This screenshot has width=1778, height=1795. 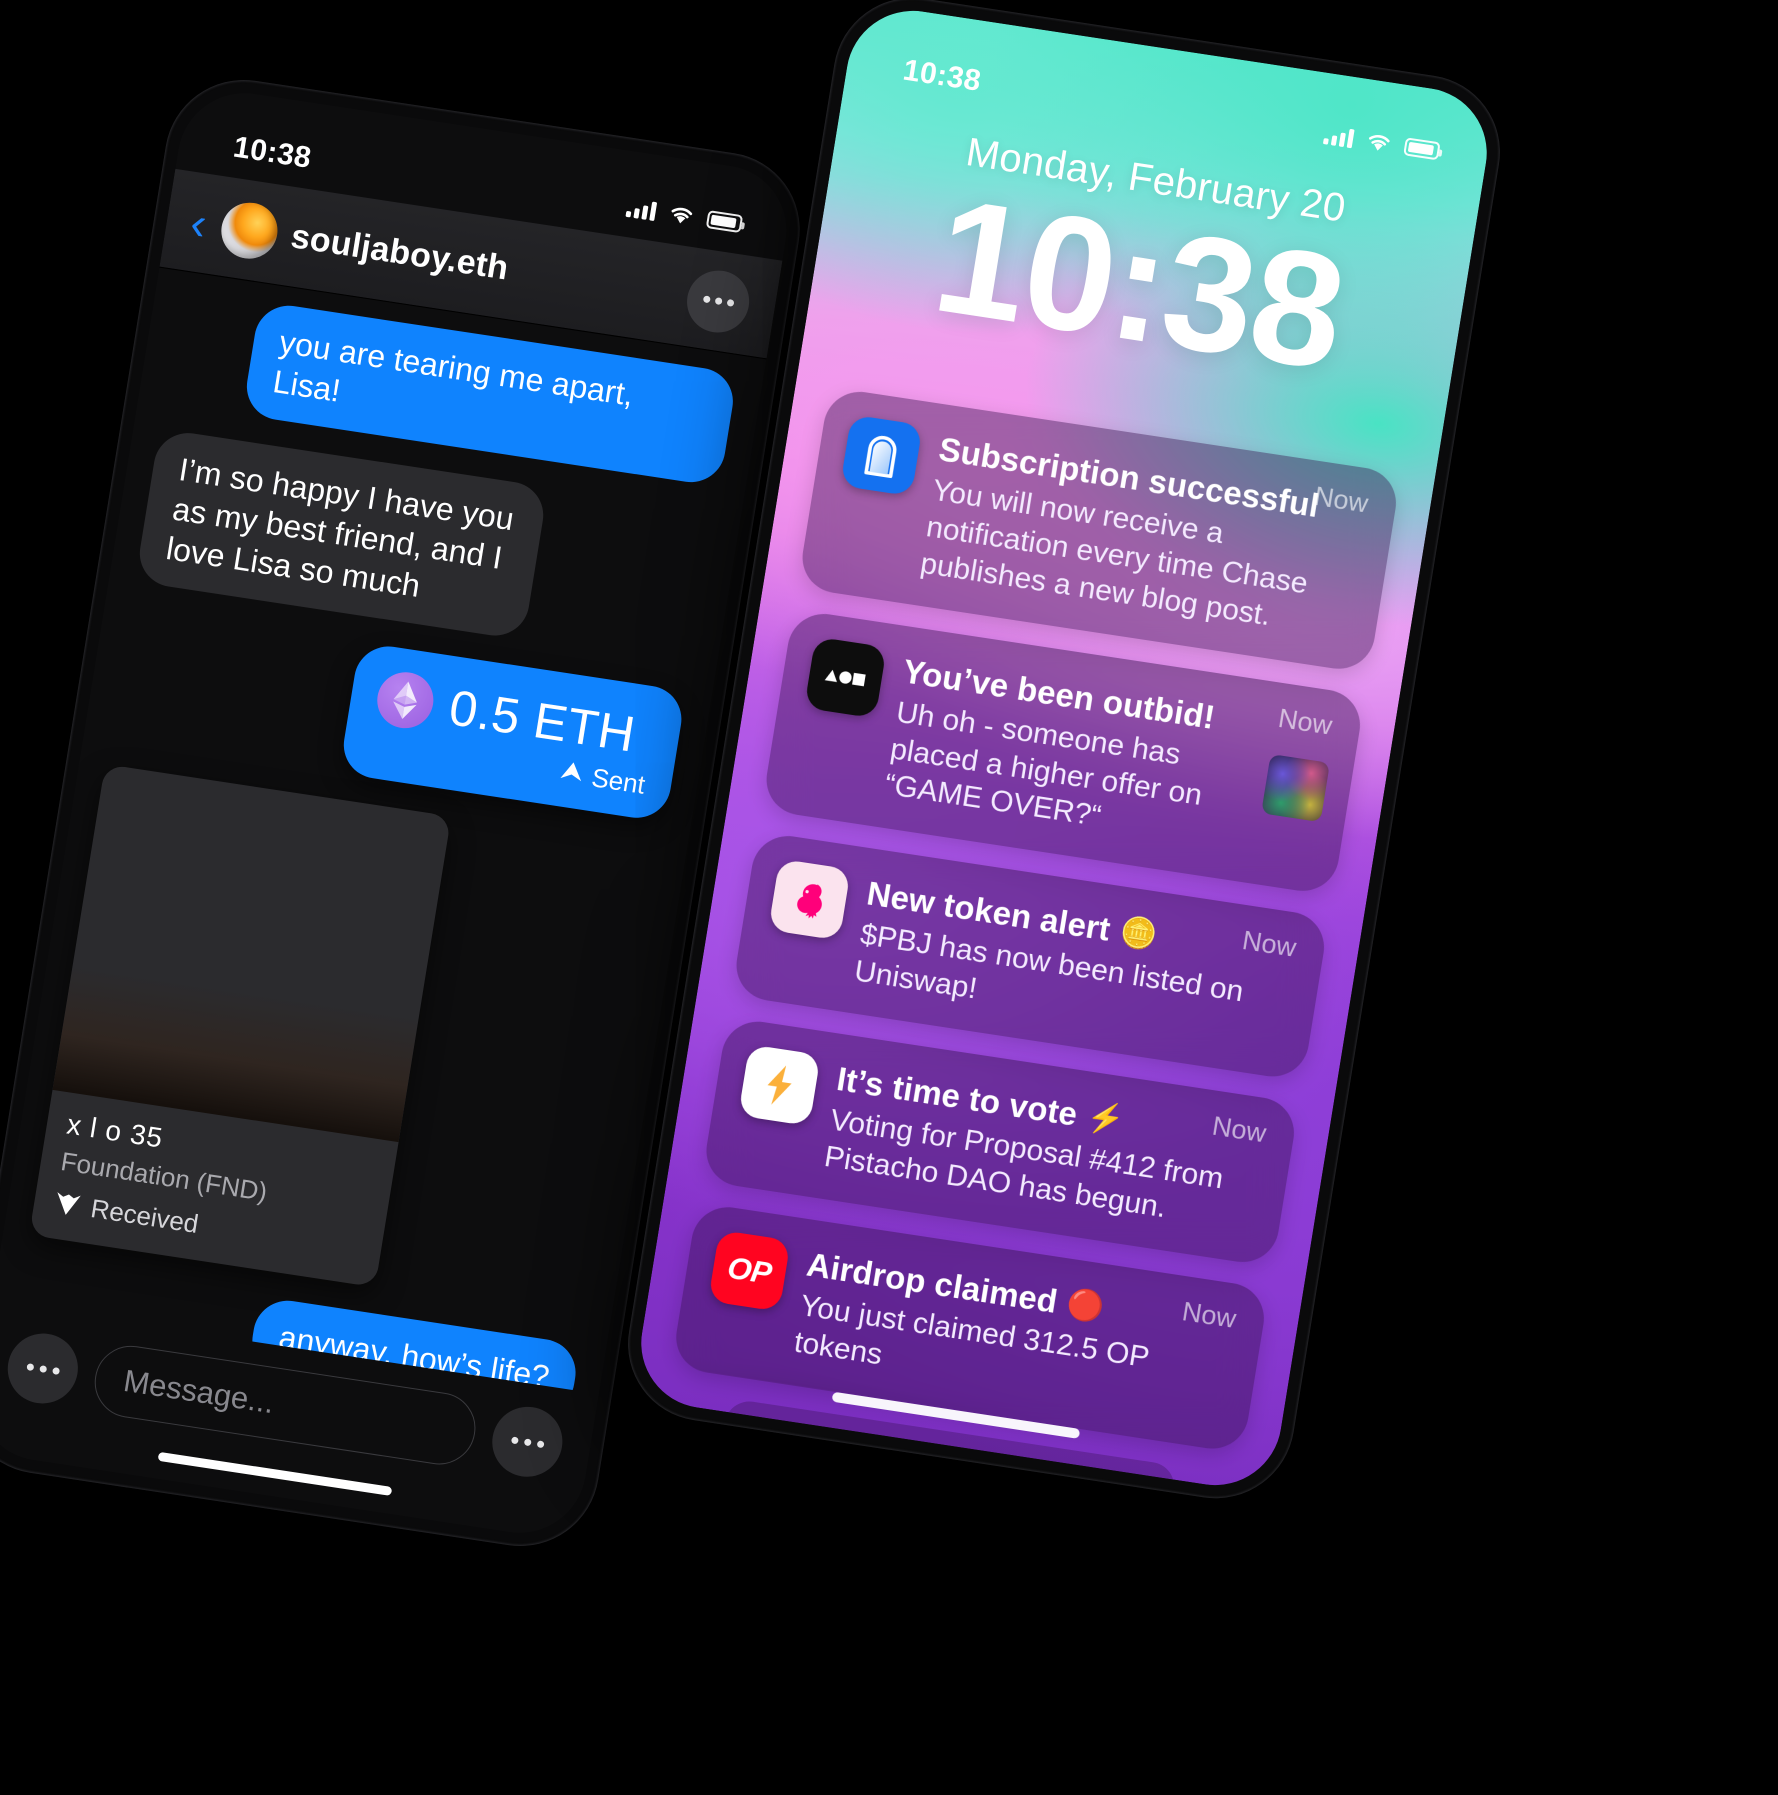 What do you see at coordinates (252, 953) in the screenshot?
I see `nft-artwork-image` at bounding box center [252, 953].